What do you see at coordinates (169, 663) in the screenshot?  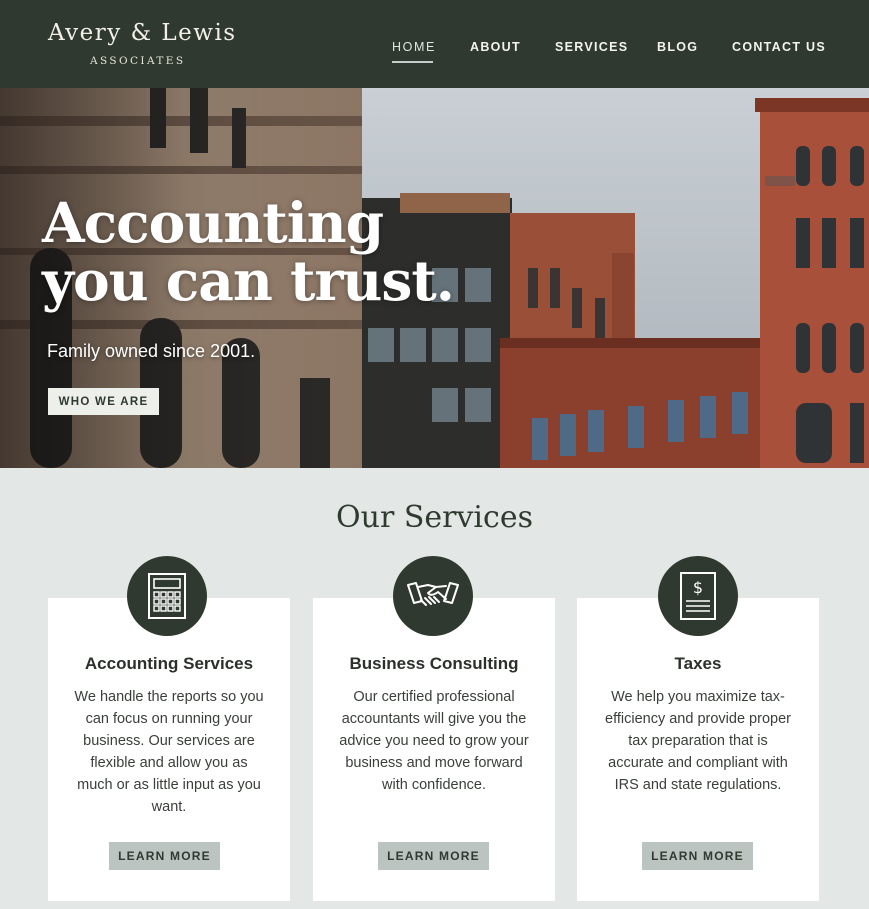 I see `card-title: Accounting Services` at bounding box center [169, 663].